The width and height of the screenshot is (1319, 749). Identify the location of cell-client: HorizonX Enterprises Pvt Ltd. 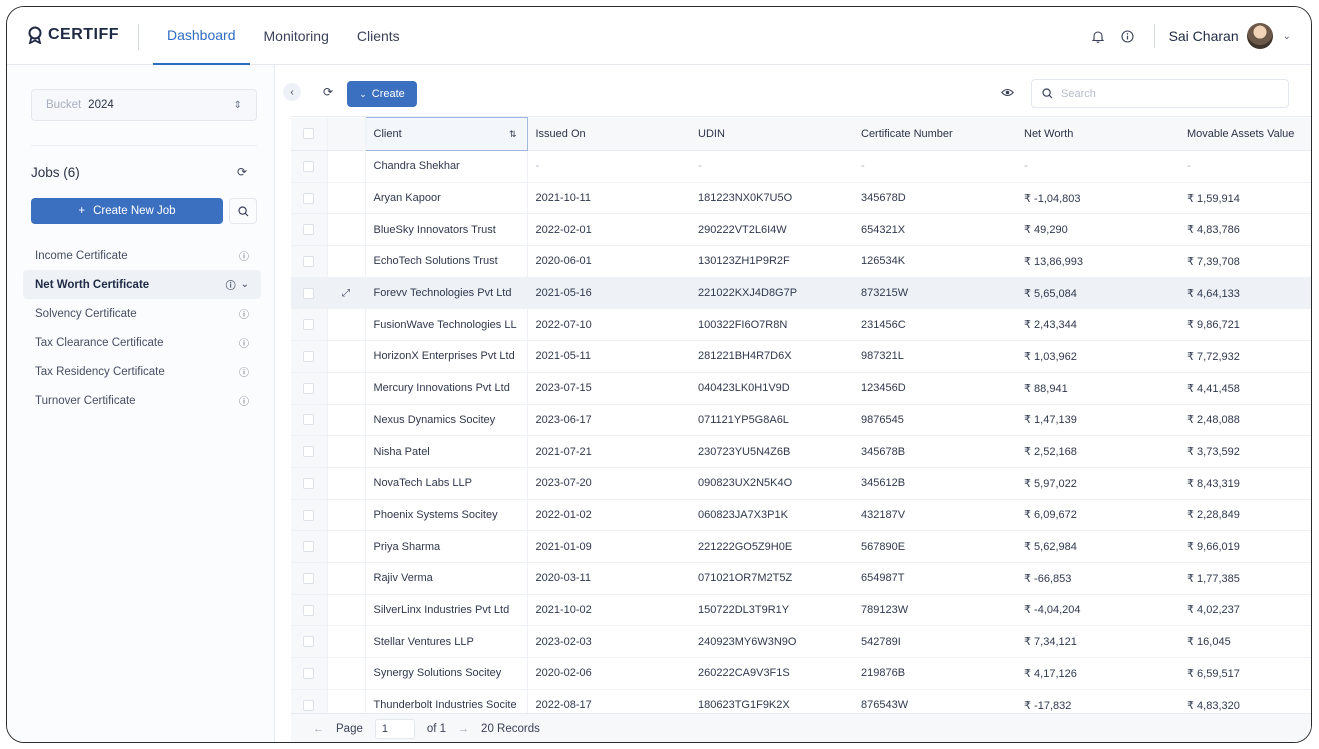
(446, 356).